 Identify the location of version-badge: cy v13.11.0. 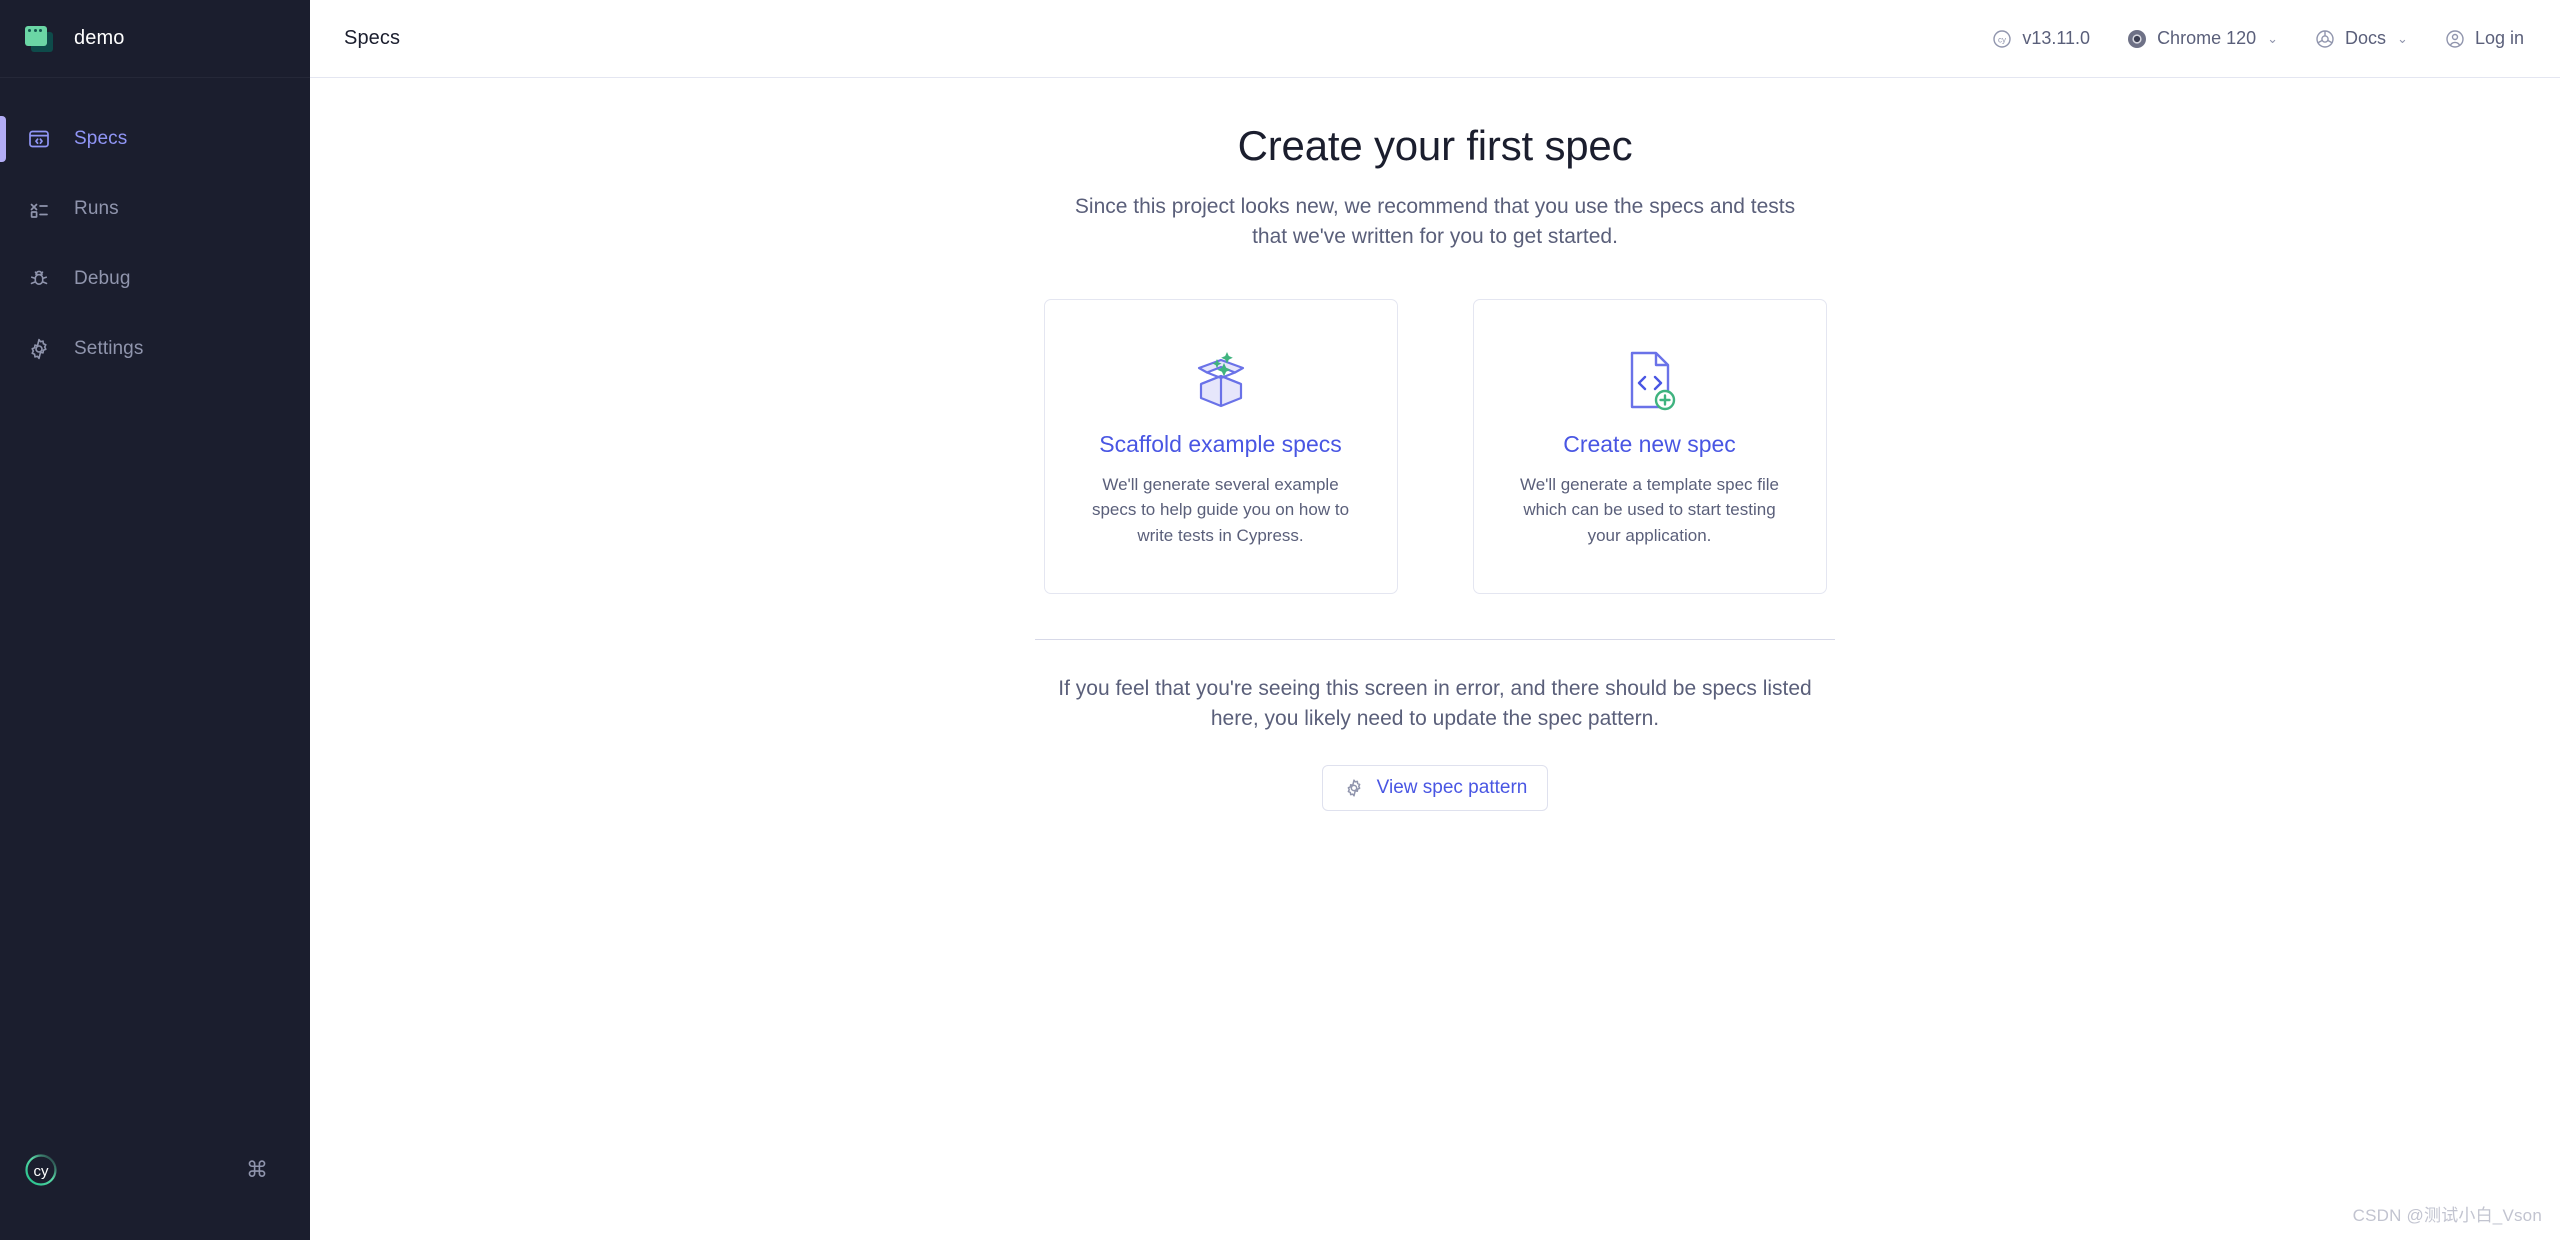
(2040, 39).